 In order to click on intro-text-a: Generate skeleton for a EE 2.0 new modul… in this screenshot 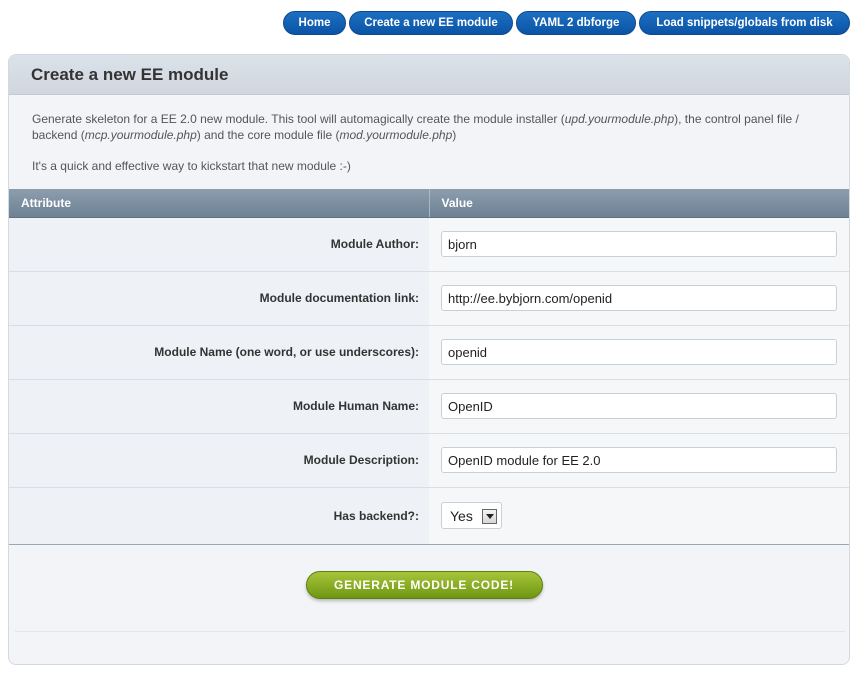, I will do `click(298, 119)`.